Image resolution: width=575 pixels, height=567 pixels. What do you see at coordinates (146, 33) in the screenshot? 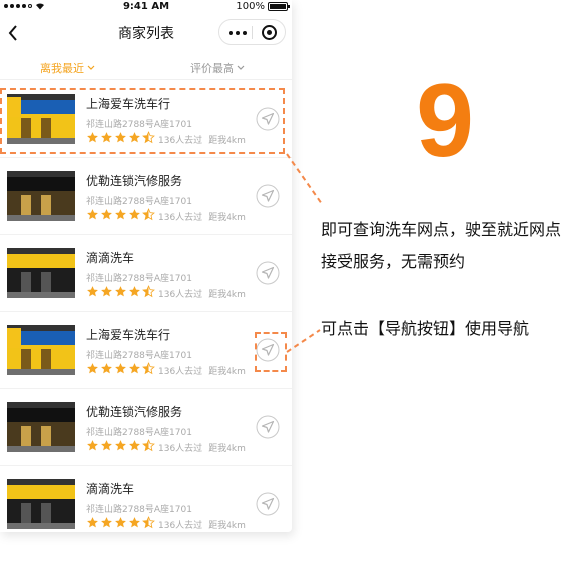
I see `nav-bar: 商家列表` at bounding box center [146, 33].